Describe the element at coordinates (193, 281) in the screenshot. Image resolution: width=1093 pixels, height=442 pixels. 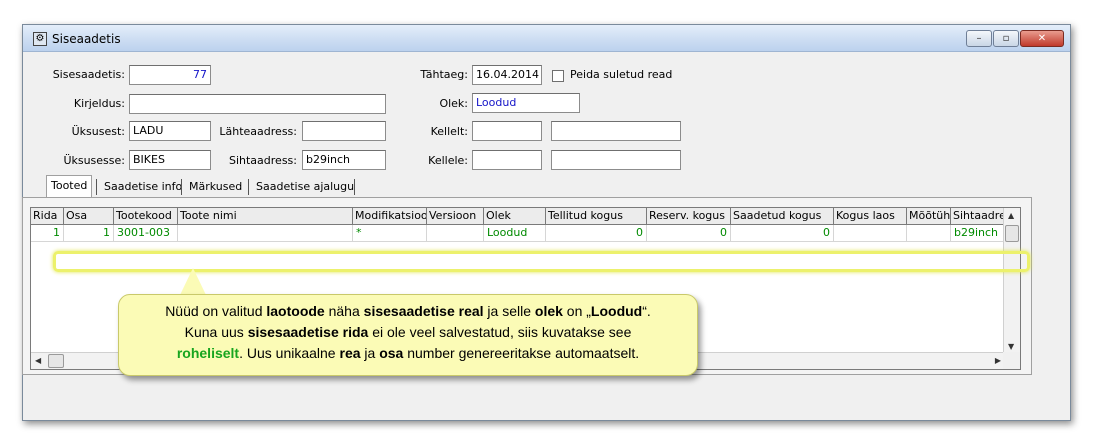
I see `callout-pointer` at that location.